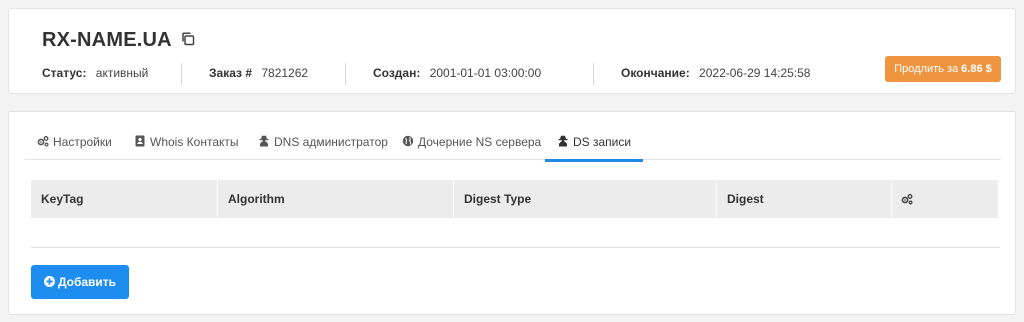 This screenshot has height=322, width=1024. Describe the element at coordinates (82, 142) in the screenshot. I see `tab-settings-label: Настройки` at that location.